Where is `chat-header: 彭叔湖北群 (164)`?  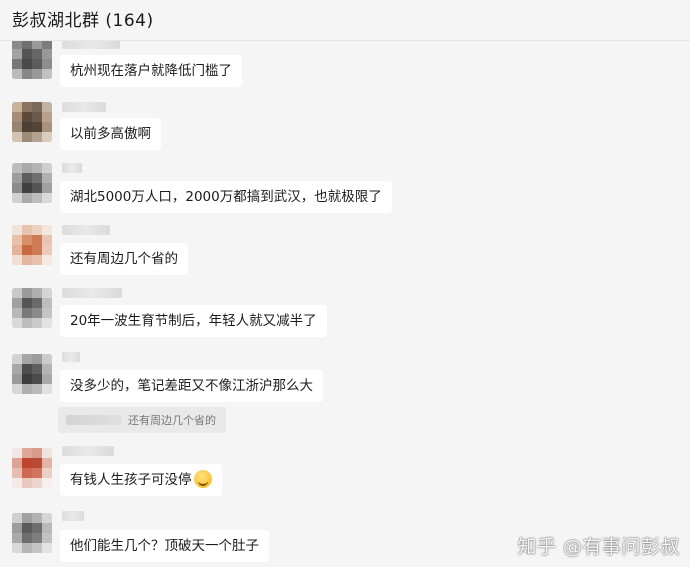
chat-header: 彭叔湖北群 (164) is located at coordinates (345, 20).